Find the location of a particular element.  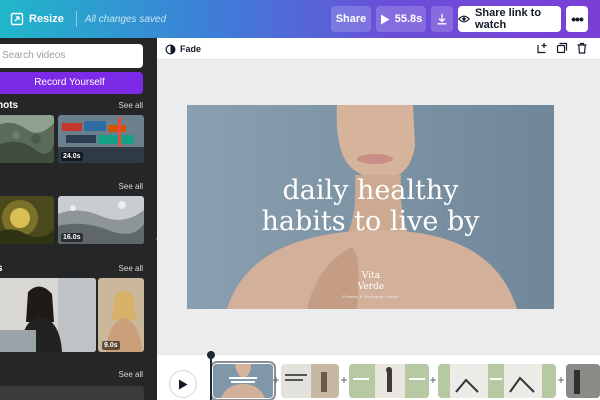

timeline: + + + + is located at coordinates (378, 375).